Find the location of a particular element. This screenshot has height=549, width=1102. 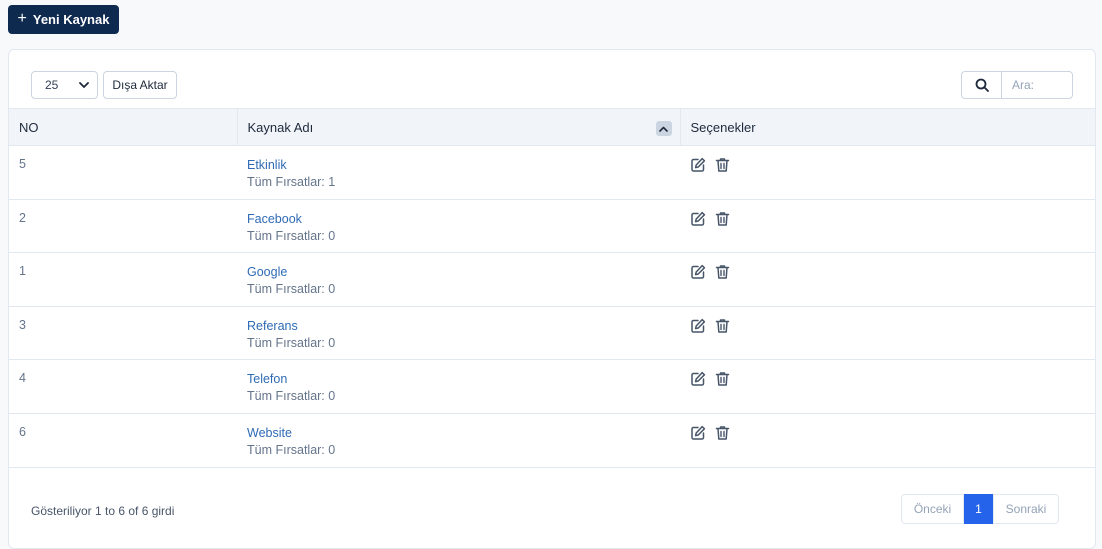

search-input is located at coordinates (1037, 85).